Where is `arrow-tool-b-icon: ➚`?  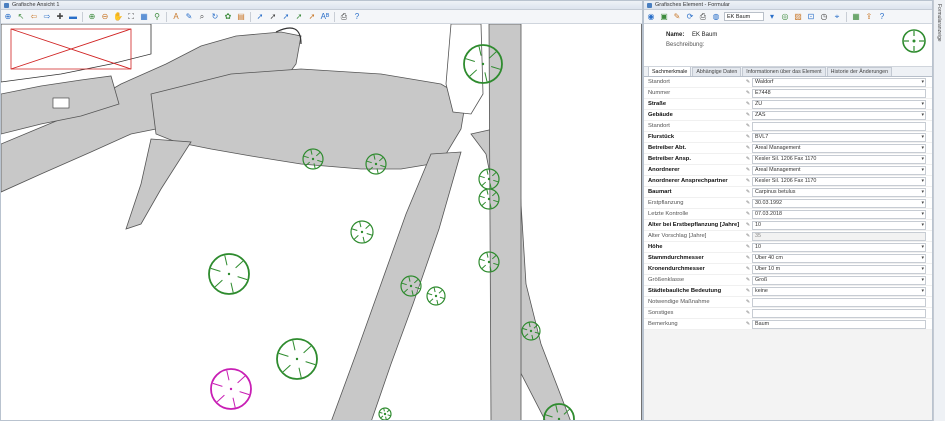 arrow-tool-b-icon: ➚ is located at coordinates (273, 17).